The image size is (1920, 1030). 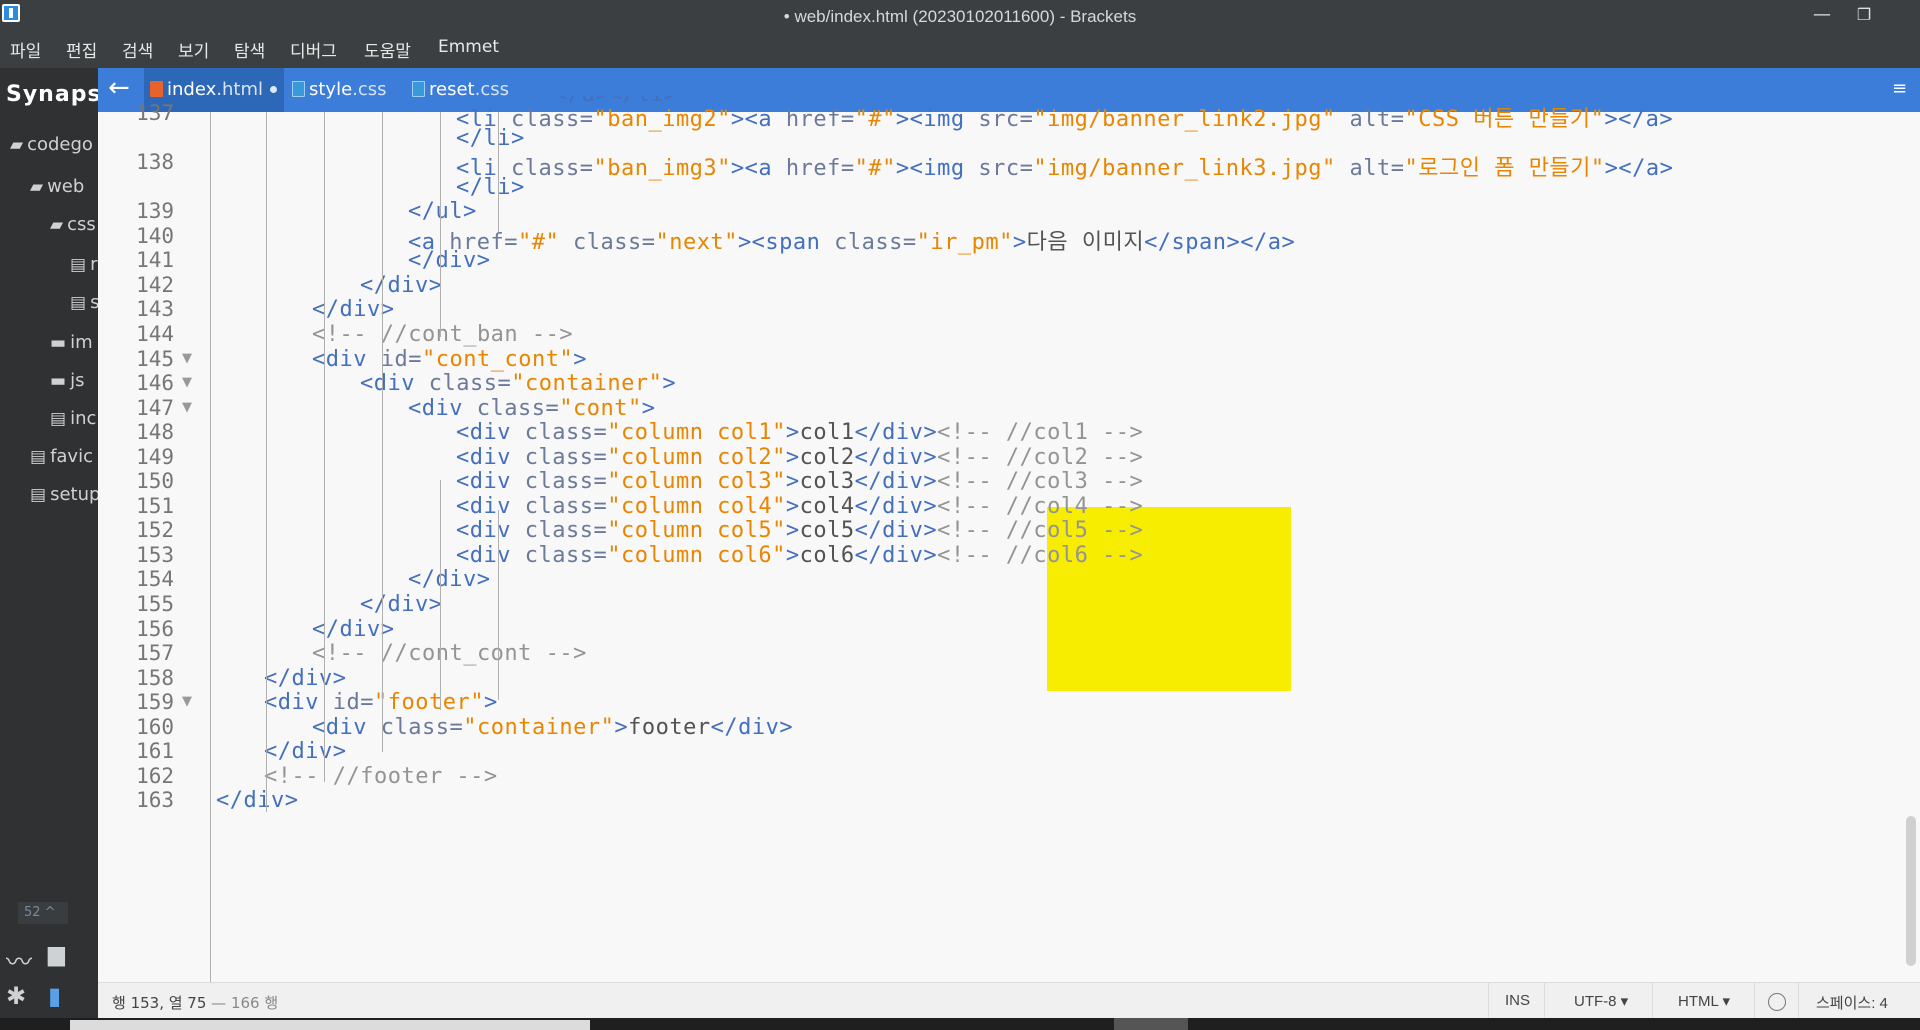 What do you see at coordinates (73, 418) in the screenshot?
I see `tree-item-index: ▤ inc` at bounding box center [73, 418].